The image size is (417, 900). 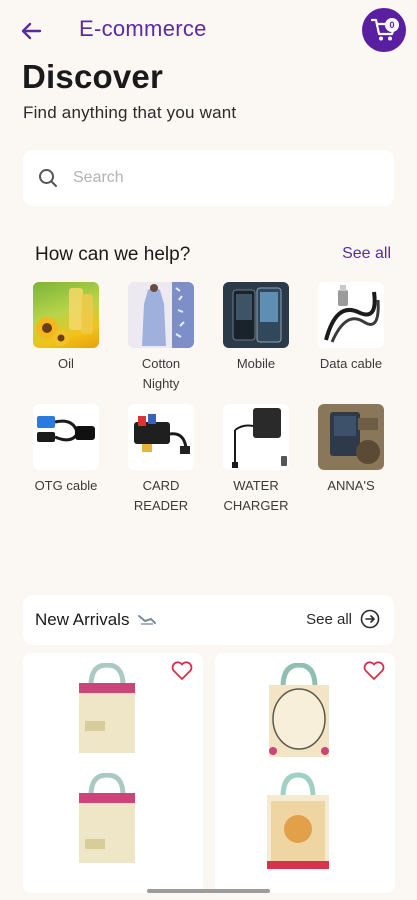 What do you see at coordinates (147, 620) in the screenshot?
I see `new-badge-icon` at bounding box center [147, 620].